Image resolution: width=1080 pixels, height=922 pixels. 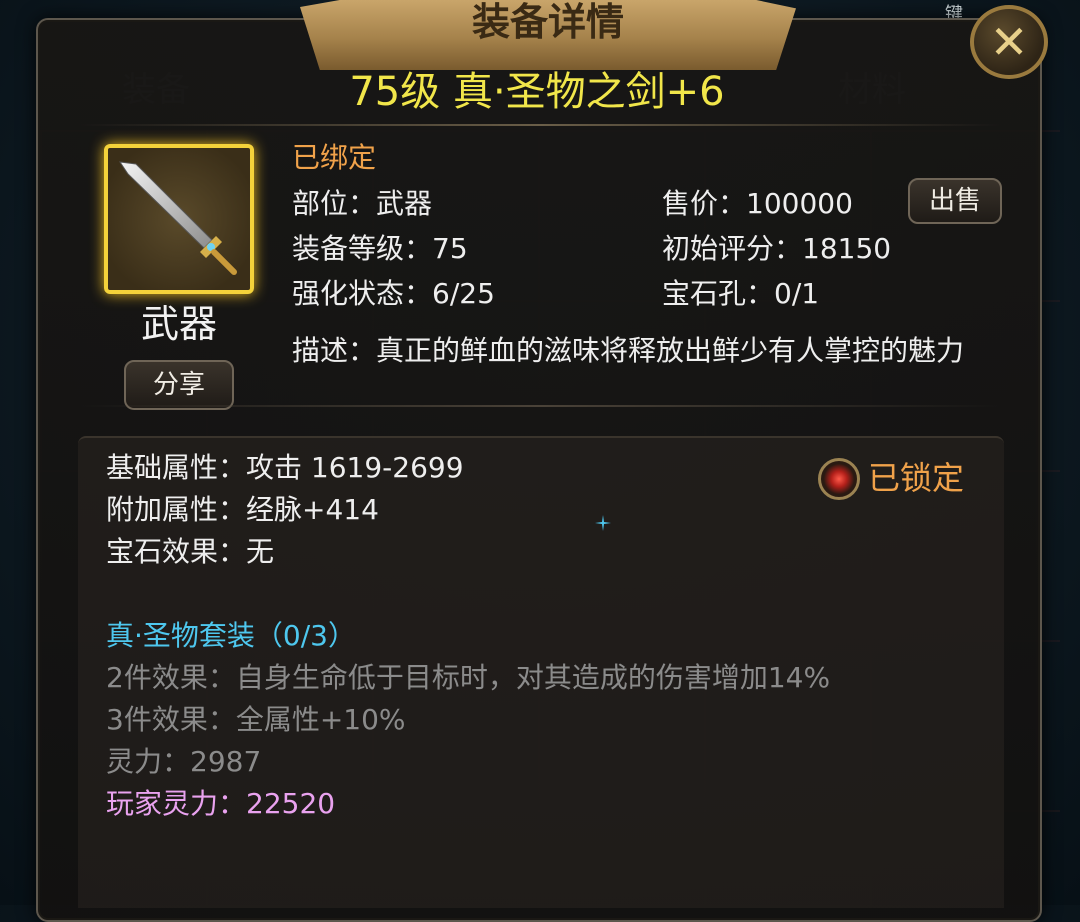 I want to click on enhance-status: 强化状态：6/25, so click(x=393, y=293).